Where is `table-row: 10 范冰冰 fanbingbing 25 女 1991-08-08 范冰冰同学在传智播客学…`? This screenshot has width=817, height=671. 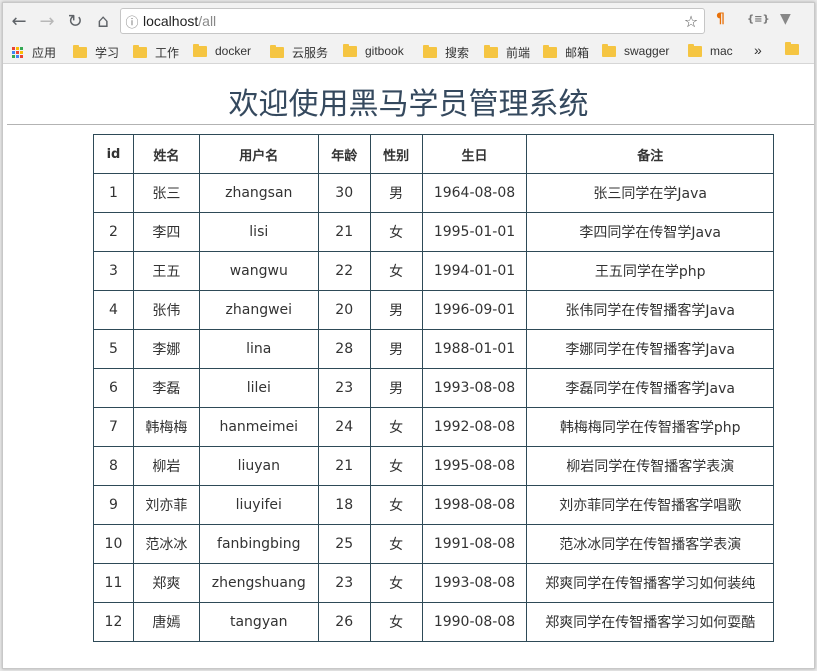 table-row: 10 范冰冰 fanbingbing 25 女 1991-08-08 范冰冰同学在传智播客学… is located at coordinates (433, 544).